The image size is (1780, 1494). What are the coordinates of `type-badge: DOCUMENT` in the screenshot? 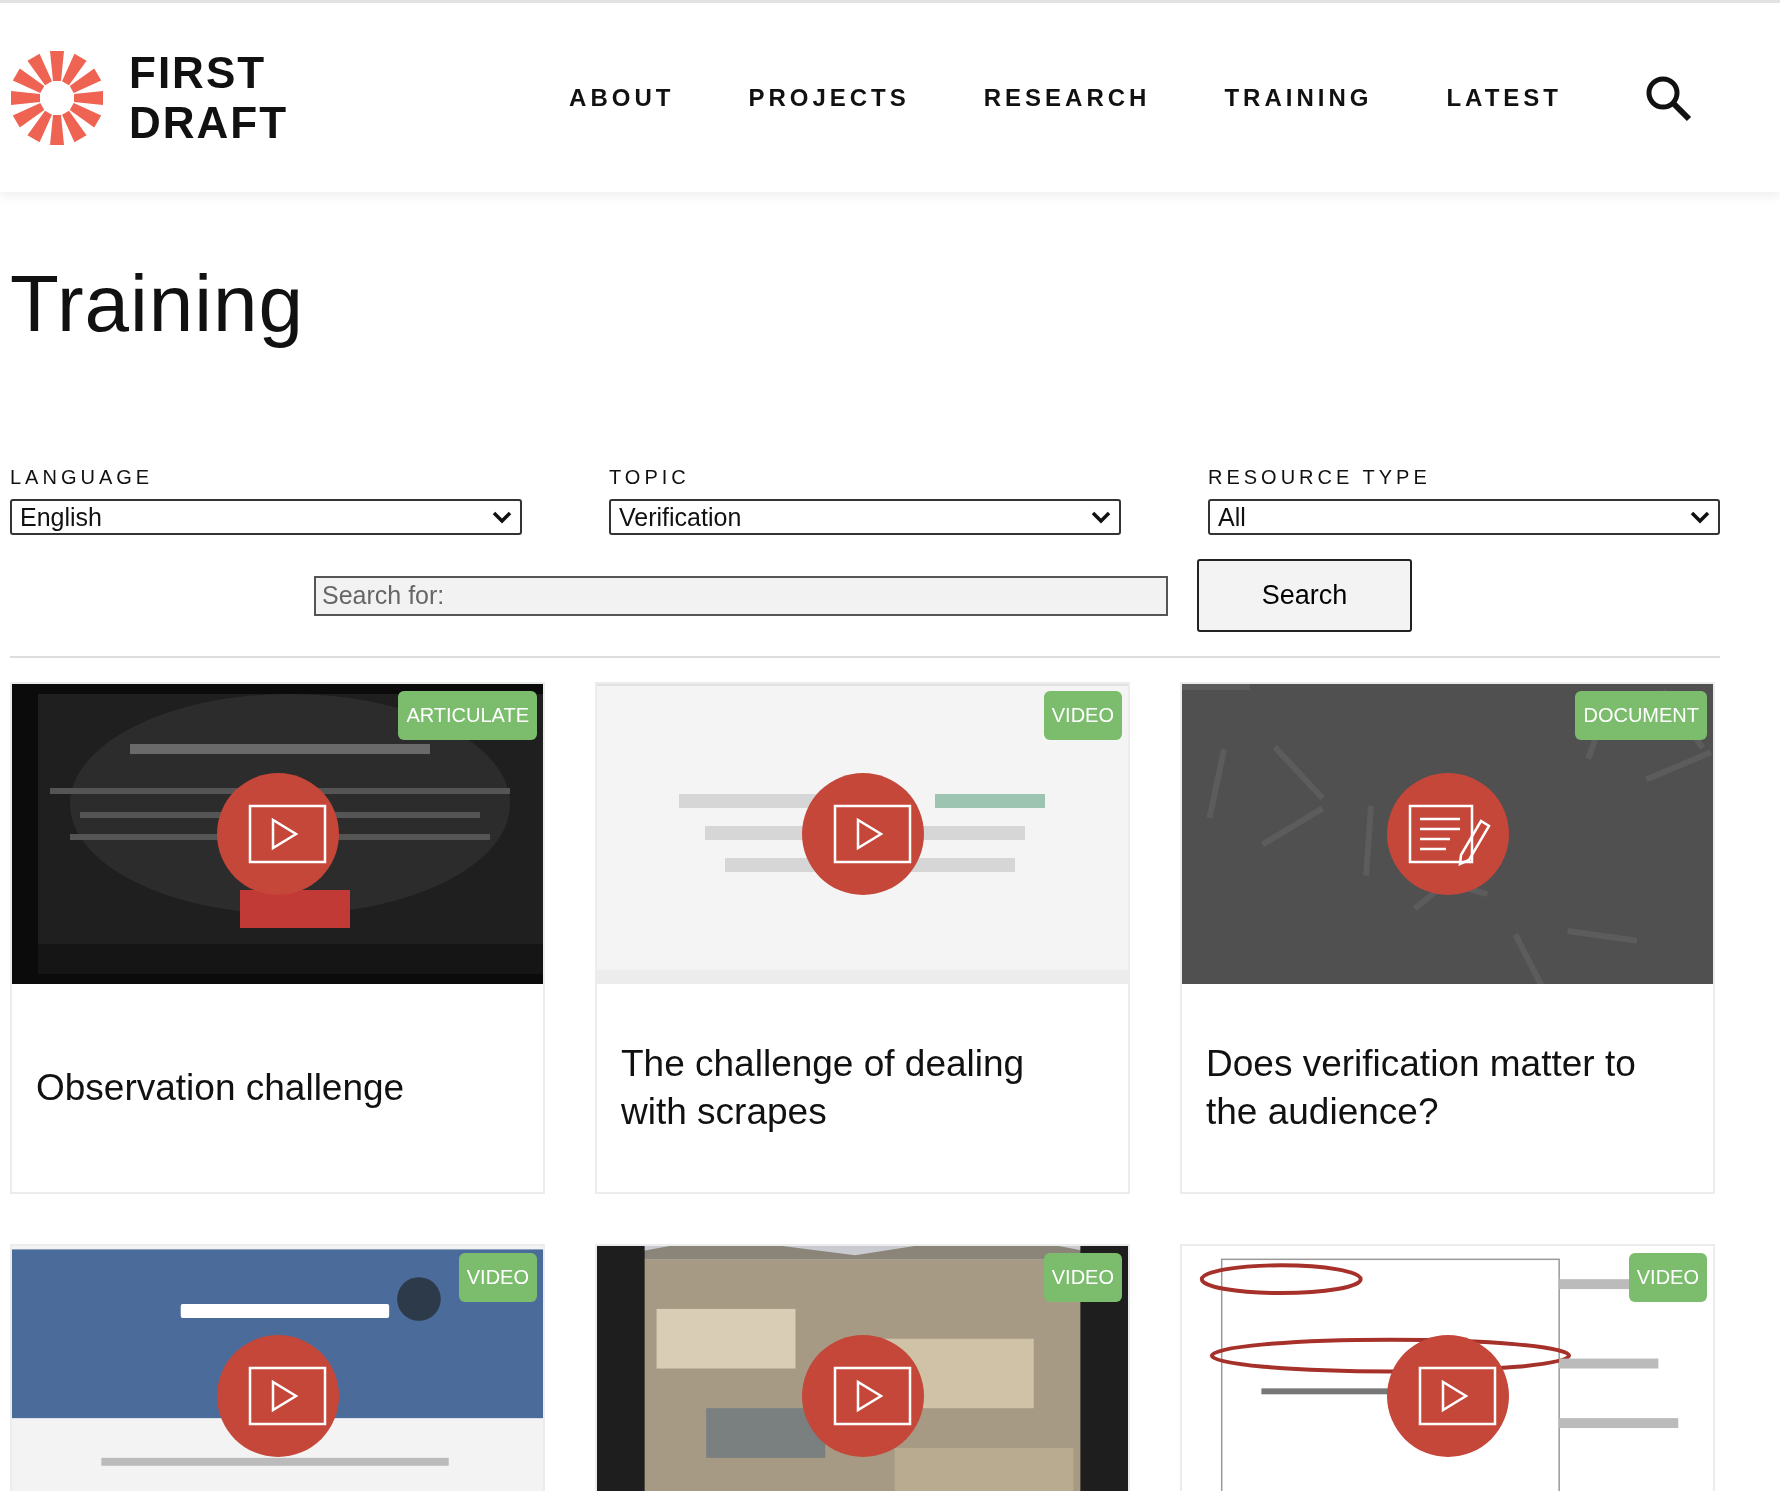 It's located at (1641, 715).